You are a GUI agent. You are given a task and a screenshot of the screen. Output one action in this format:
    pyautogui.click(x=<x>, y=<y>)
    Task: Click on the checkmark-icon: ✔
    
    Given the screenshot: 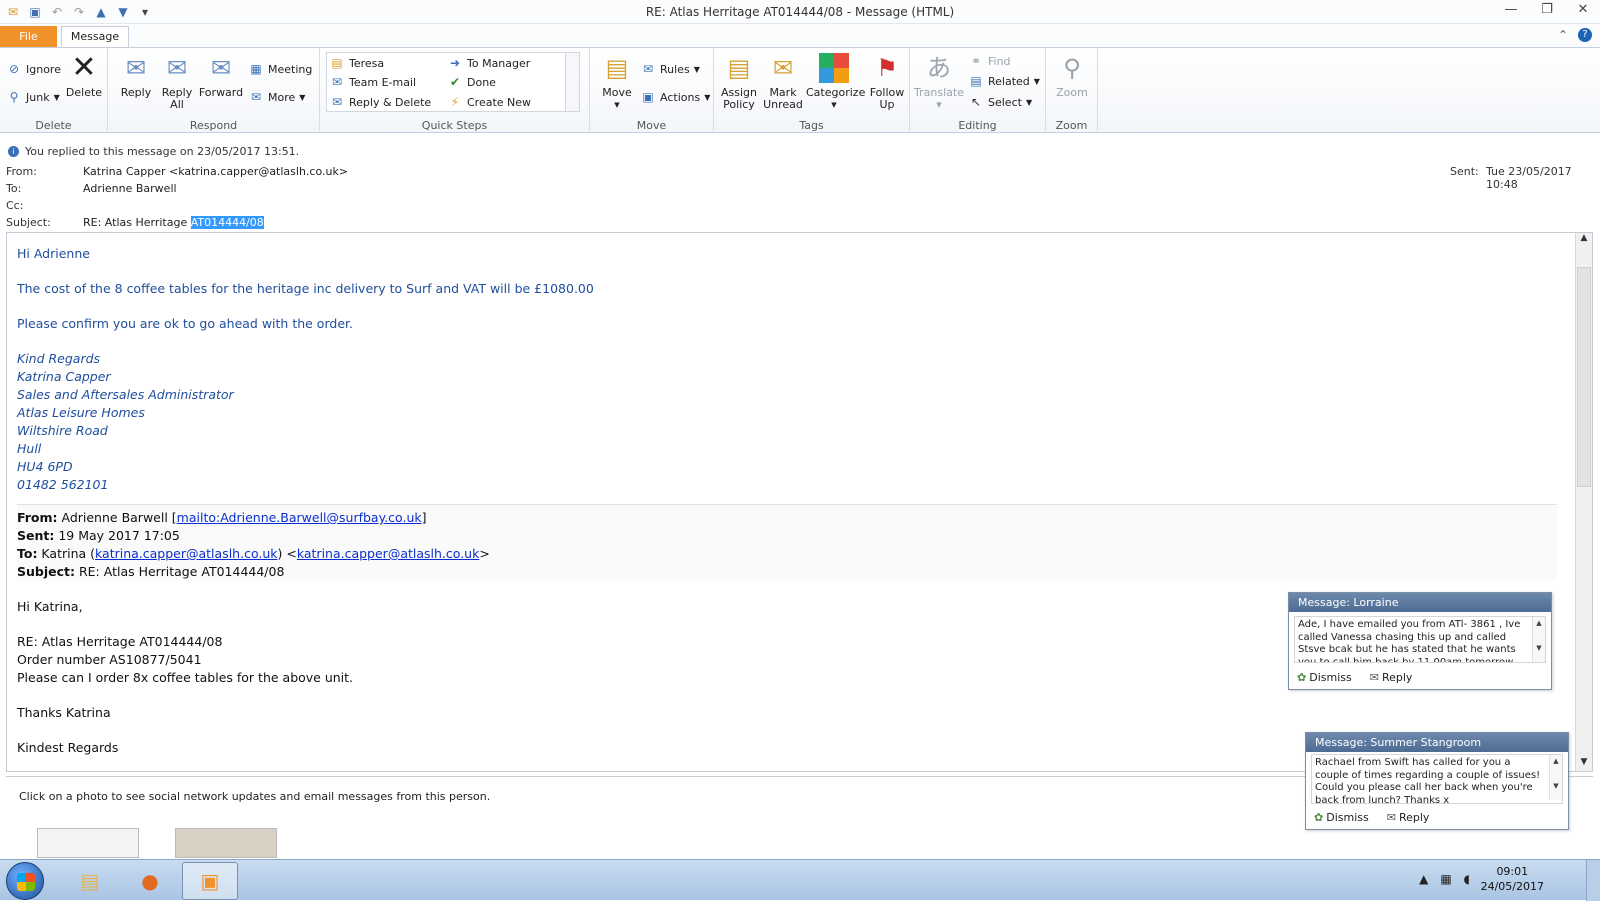 What is the action you would take?
    pyautogui.click(x=455, y=82)
    